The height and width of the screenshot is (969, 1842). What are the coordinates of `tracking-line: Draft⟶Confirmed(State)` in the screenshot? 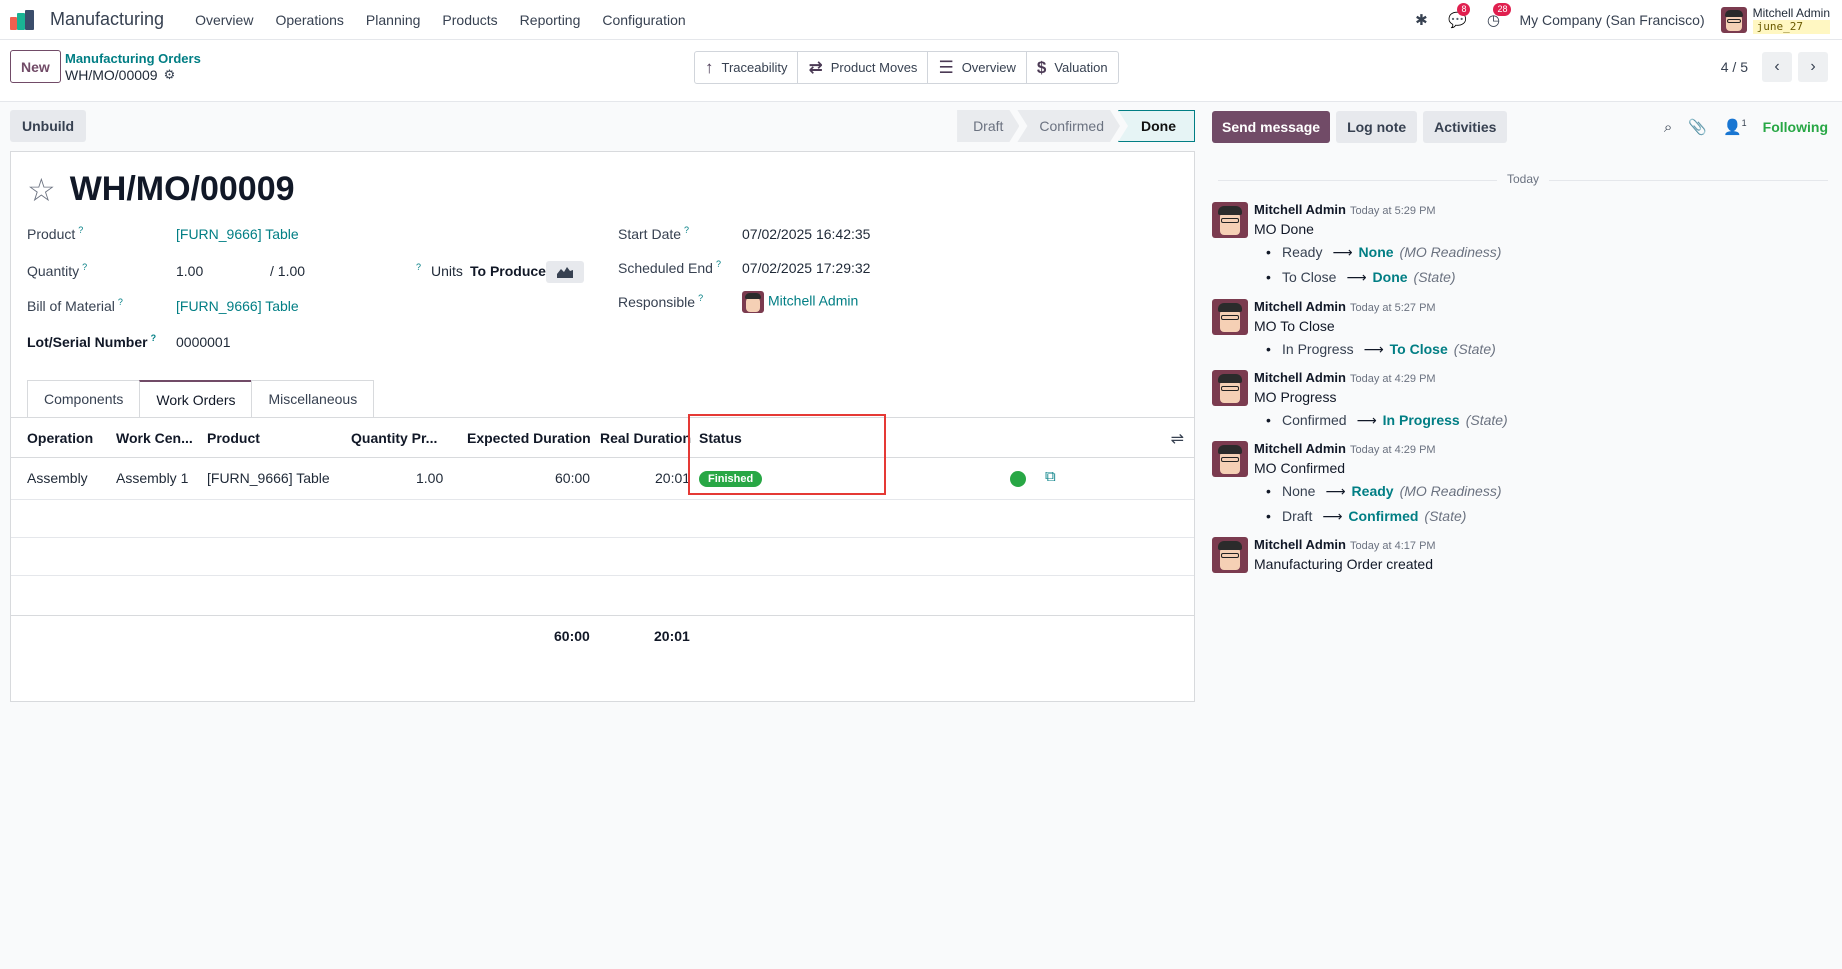 It's located at (1366, 516).